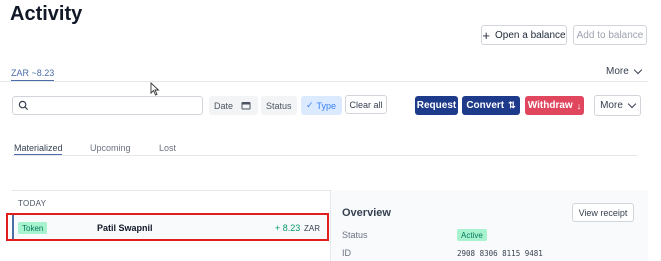 This screenshot has width=661, height=261. What do you see at coordinates (355, 235) in the screenshot?
I see `status-label: Status` at bounding box center [355, 235].